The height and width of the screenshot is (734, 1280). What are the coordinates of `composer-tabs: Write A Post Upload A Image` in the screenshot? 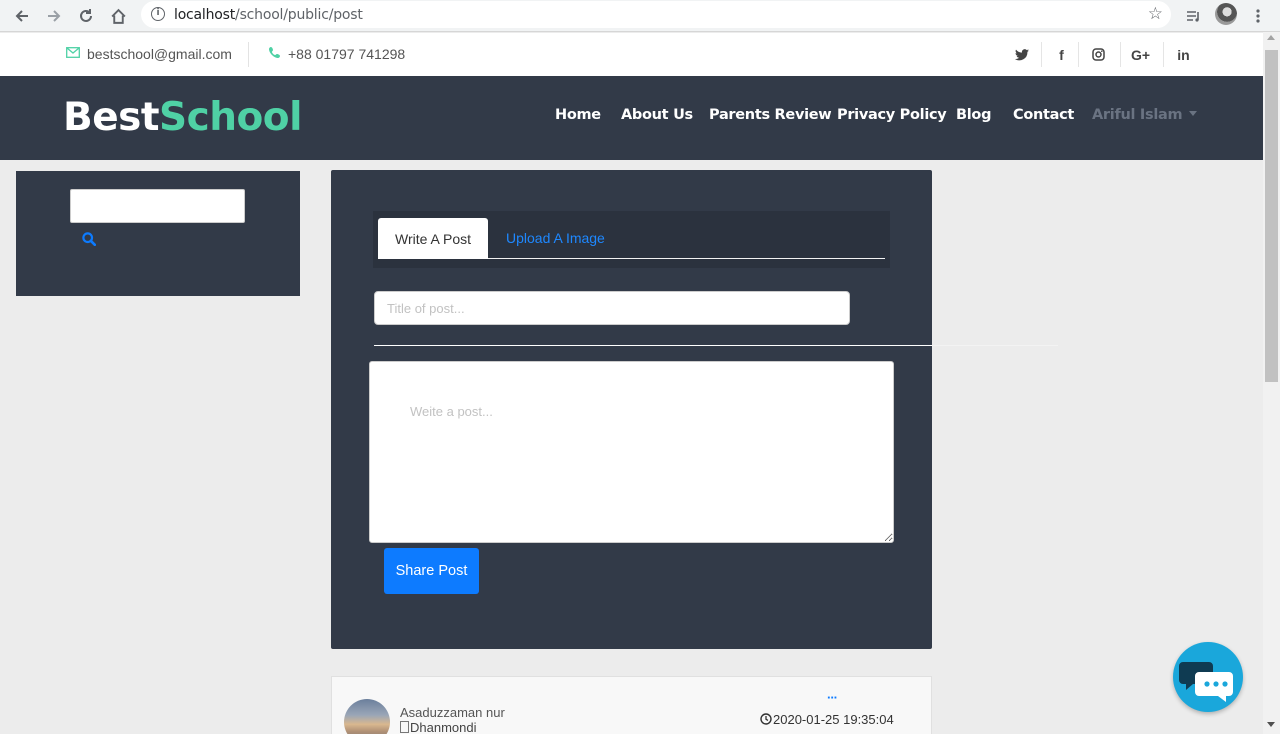 It's located at (631, 239).